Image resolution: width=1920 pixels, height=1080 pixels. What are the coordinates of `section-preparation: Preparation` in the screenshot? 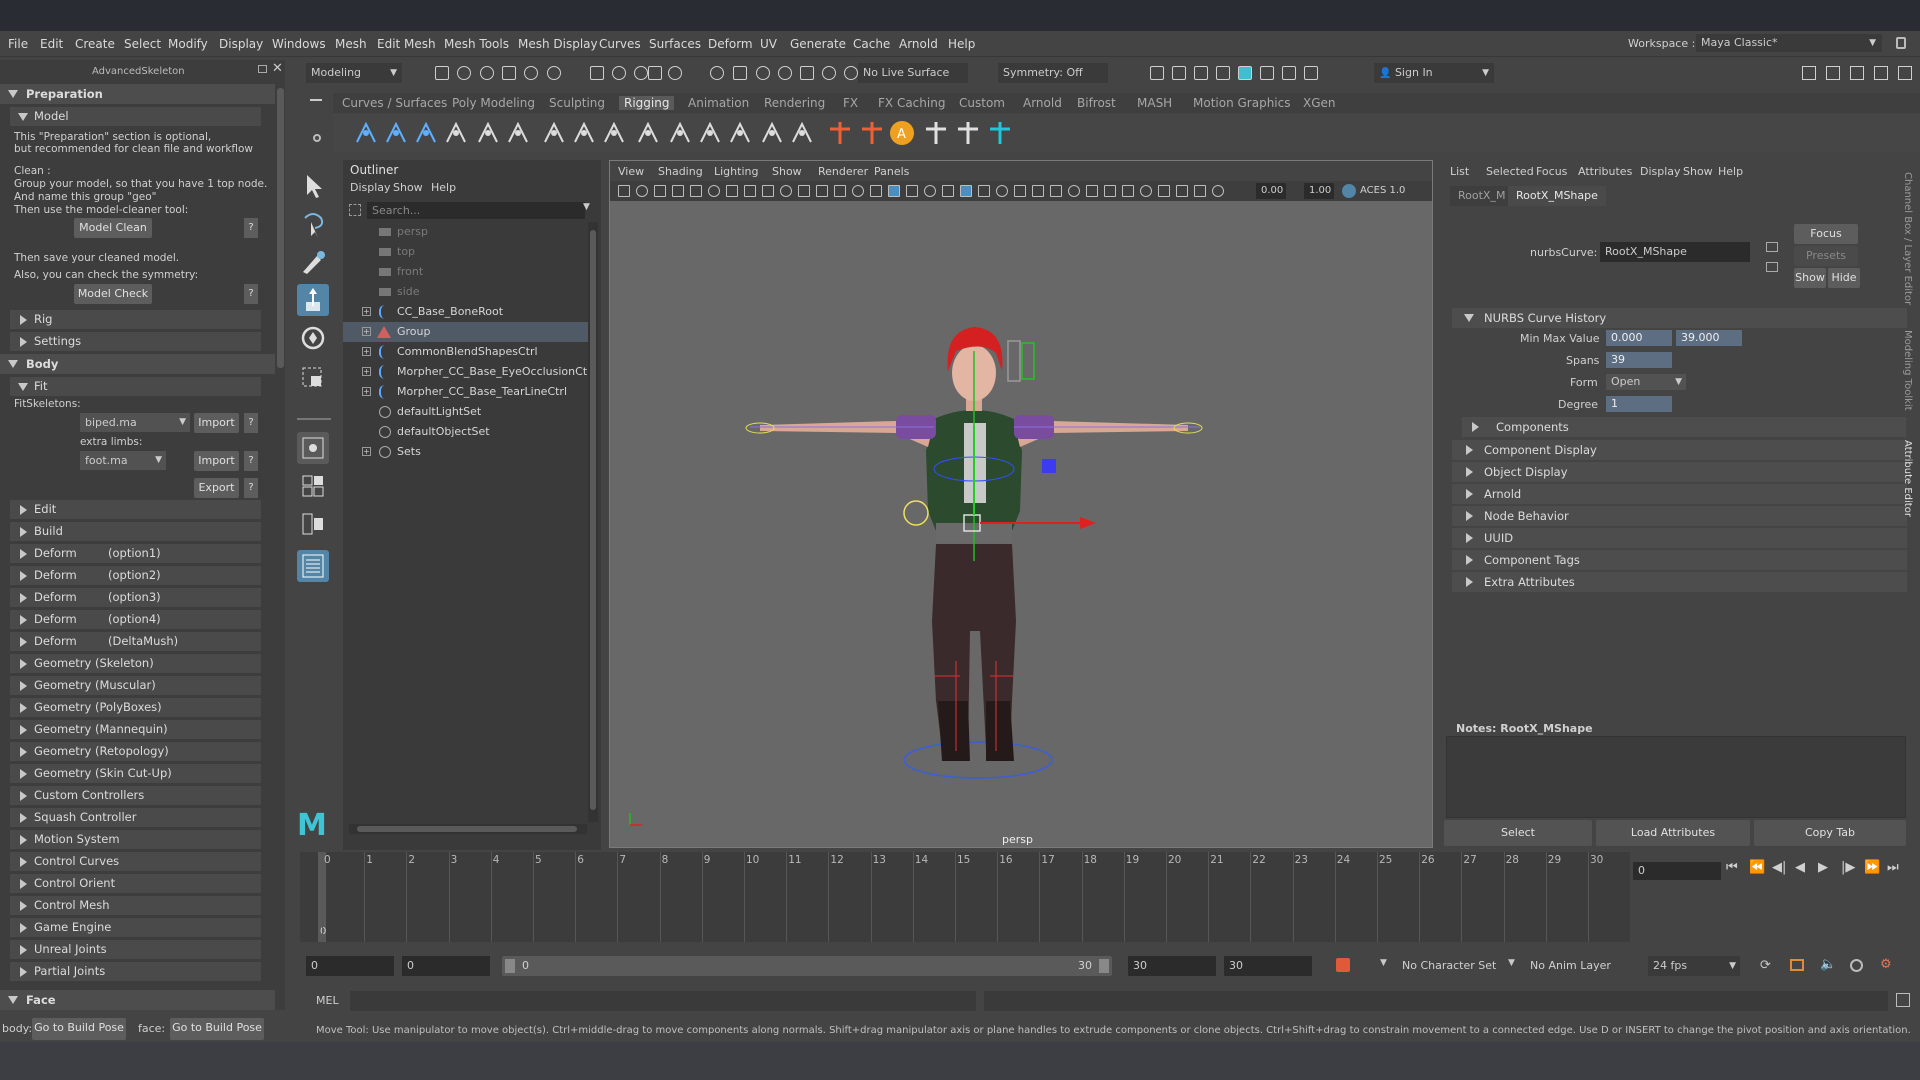 It's located at (137, 94).